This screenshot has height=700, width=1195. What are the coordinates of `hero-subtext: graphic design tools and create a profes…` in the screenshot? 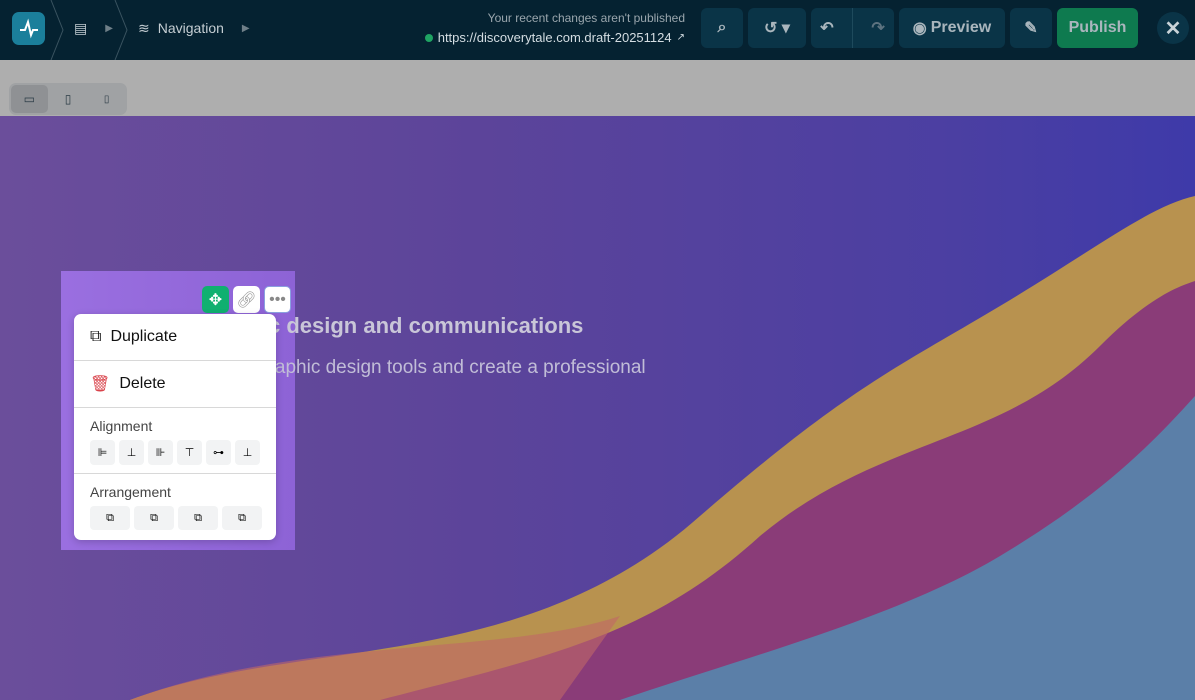 It's located at (452, 382).